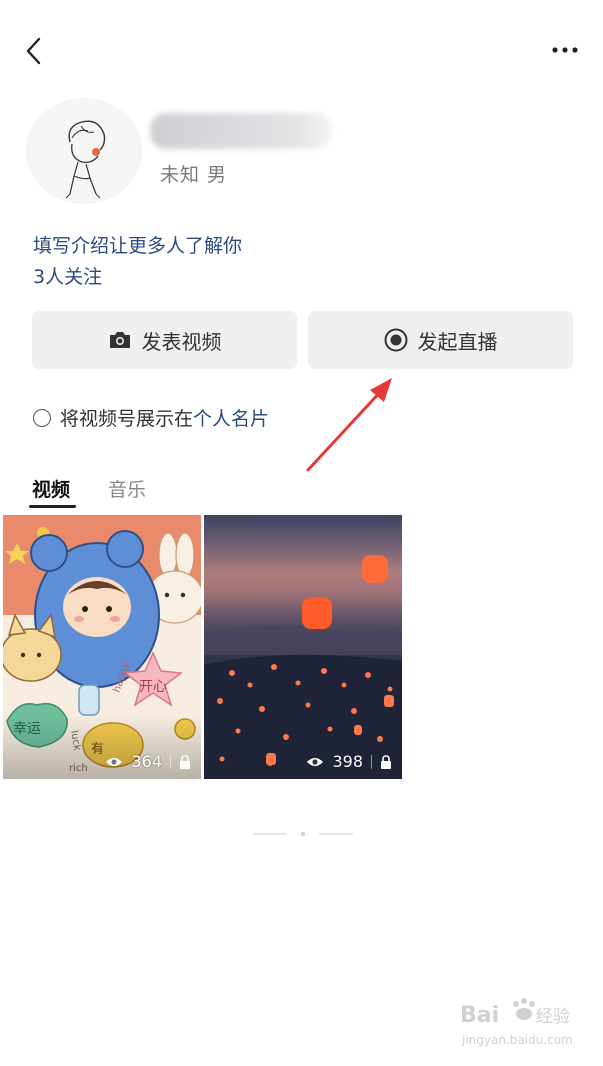 Image resolution: width=603 pixels, height=1066 pixels. What do you see at coordinates (42, 417) in the screenshot?
I see `radio-button` at bounding box center [42, 417].